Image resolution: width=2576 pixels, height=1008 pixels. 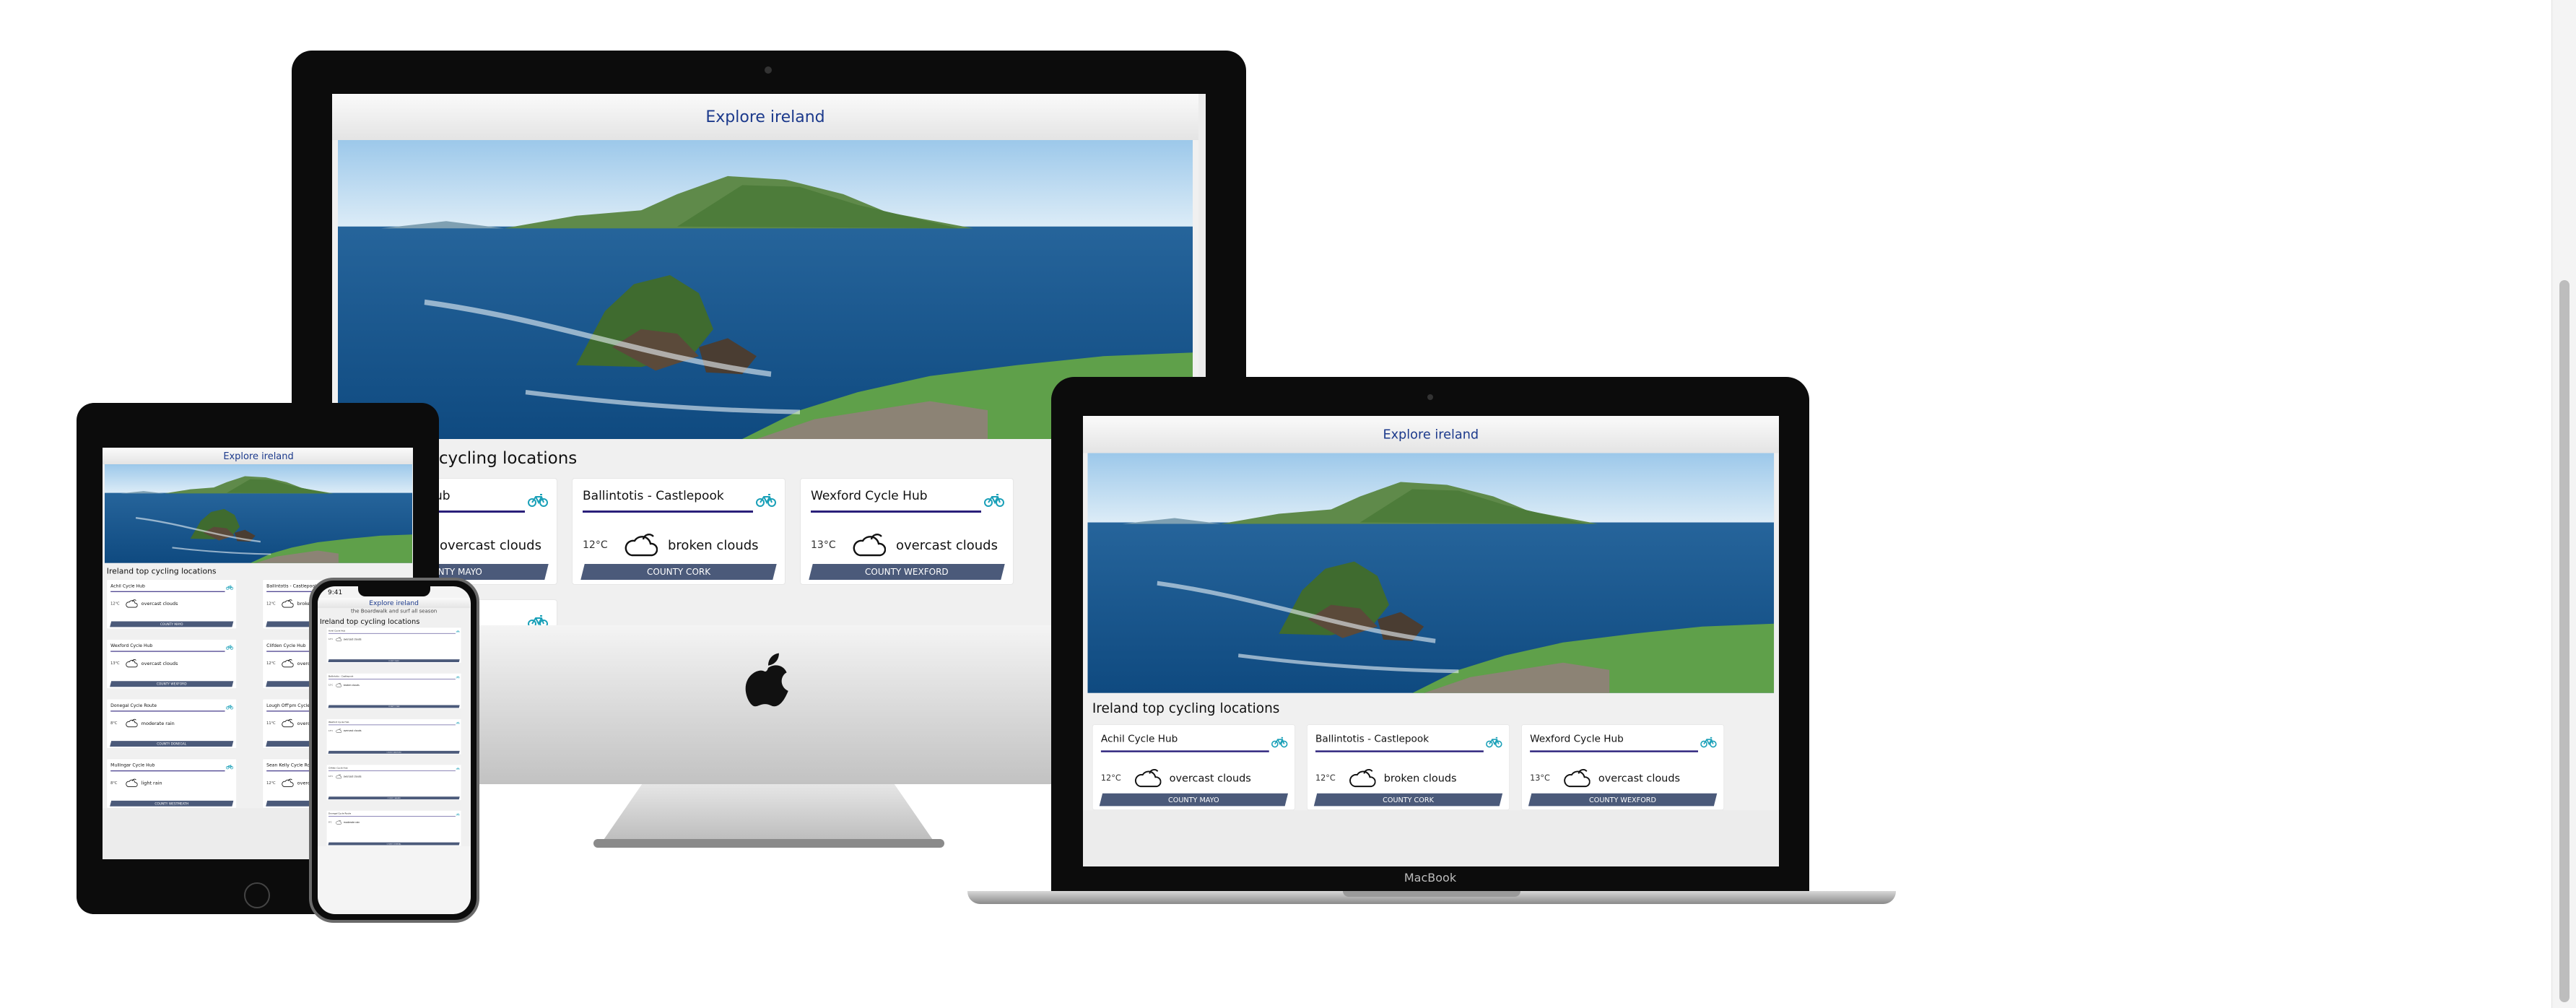 I want to click on ipad-home-button, so click(x=257, y=895).